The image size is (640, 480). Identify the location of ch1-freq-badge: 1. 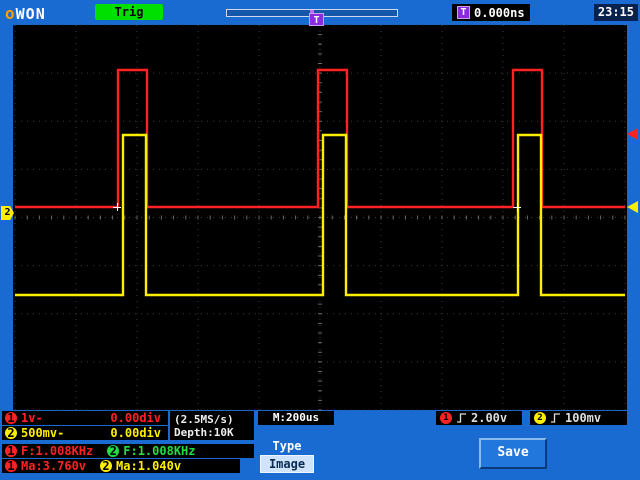
(11, 451).